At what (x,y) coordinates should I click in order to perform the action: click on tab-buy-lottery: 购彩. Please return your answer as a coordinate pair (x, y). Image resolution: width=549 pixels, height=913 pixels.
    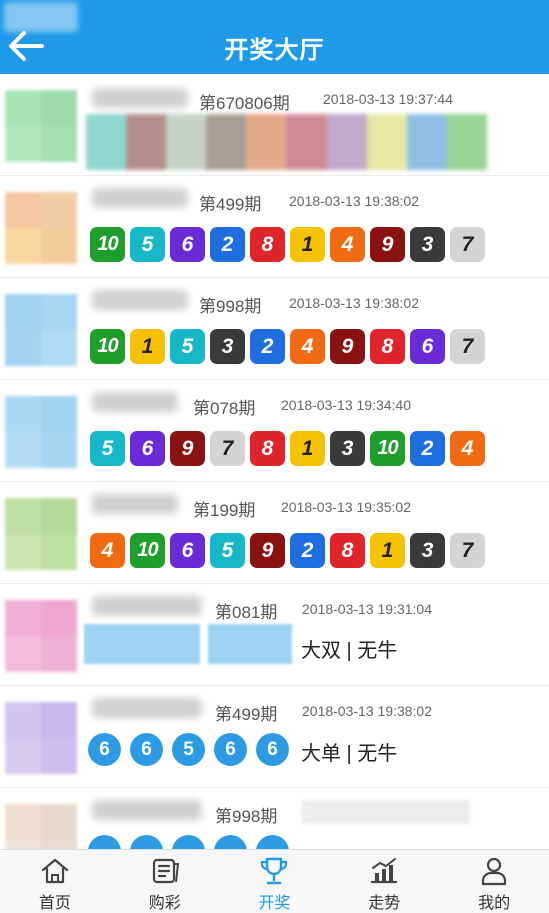
    Looking at the image, I should click on (165, 881).